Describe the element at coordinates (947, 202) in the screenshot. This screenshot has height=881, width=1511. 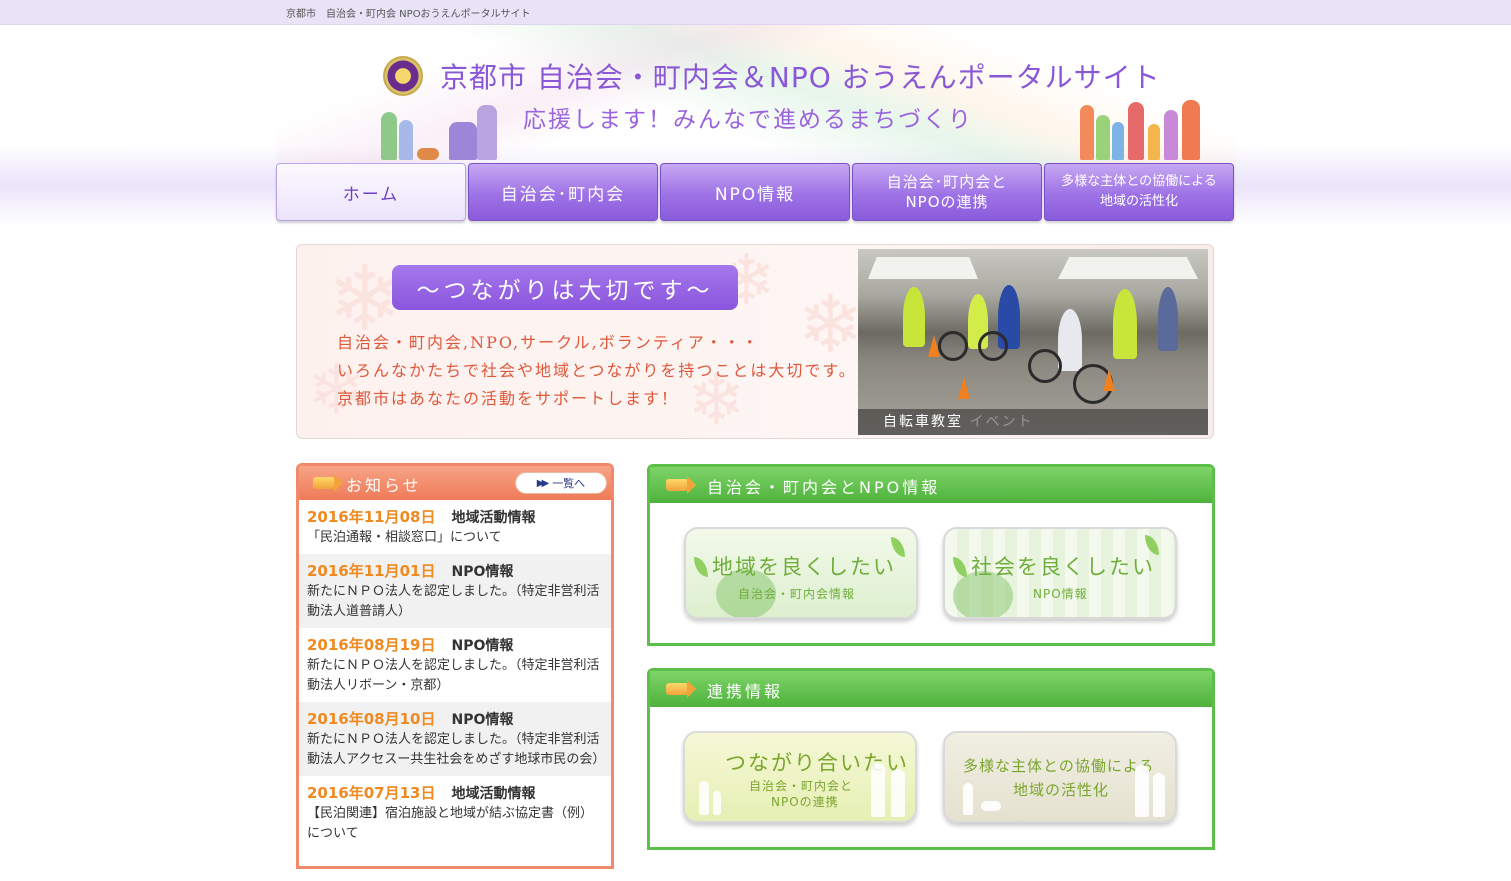
I see `nav-tab-renkei-label-2: NPOの連携` at that location.